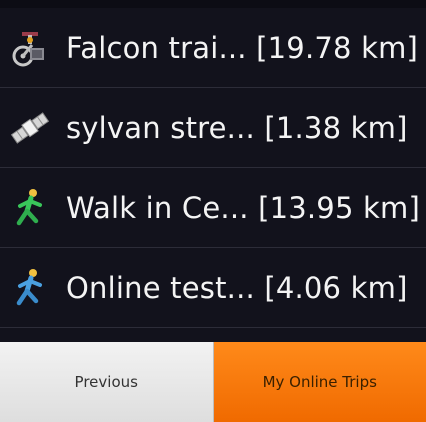 The width and height of the screenshot is (426, 422). What do you see at coordinates (242, 47) in the screenshot?
I see `trip-label: Falcon trai... [19.78 km]` at bounding box center [242, 47].